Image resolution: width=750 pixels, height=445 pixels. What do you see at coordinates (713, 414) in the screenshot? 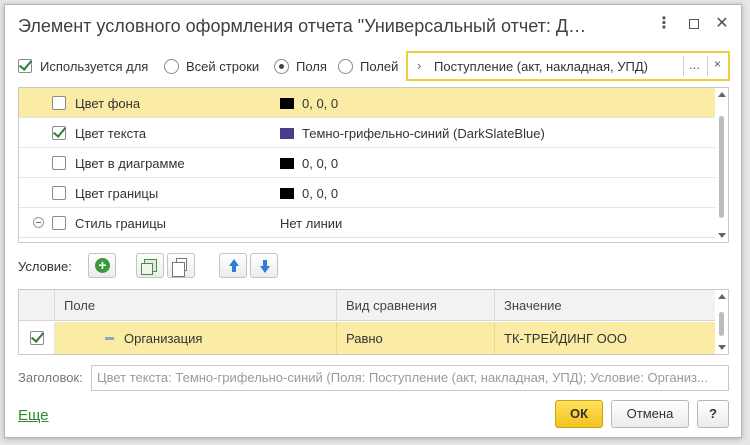
I see `help-button: ?` at bounding box center [713, 414].